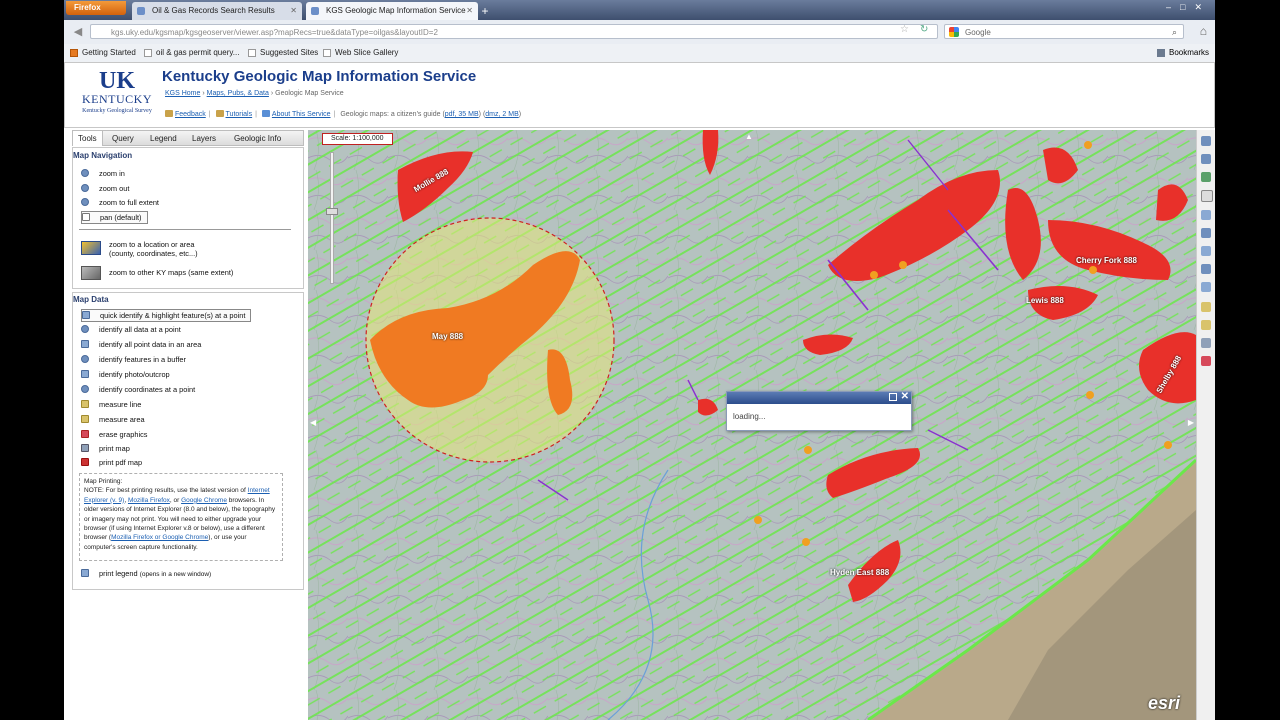 Image resolution: width=1280 pixels, height=720 pixels. What do you see at coordinates (91, 248) in the screenshot?
I see `location-icon` at bounding box center [91, 248].